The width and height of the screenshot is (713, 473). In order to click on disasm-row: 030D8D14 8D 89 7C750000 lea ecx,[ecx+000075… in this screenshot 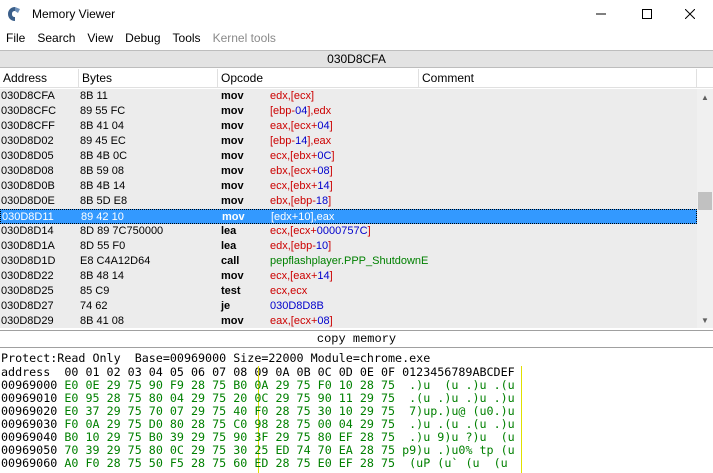, I will do `click(348, 231)`.